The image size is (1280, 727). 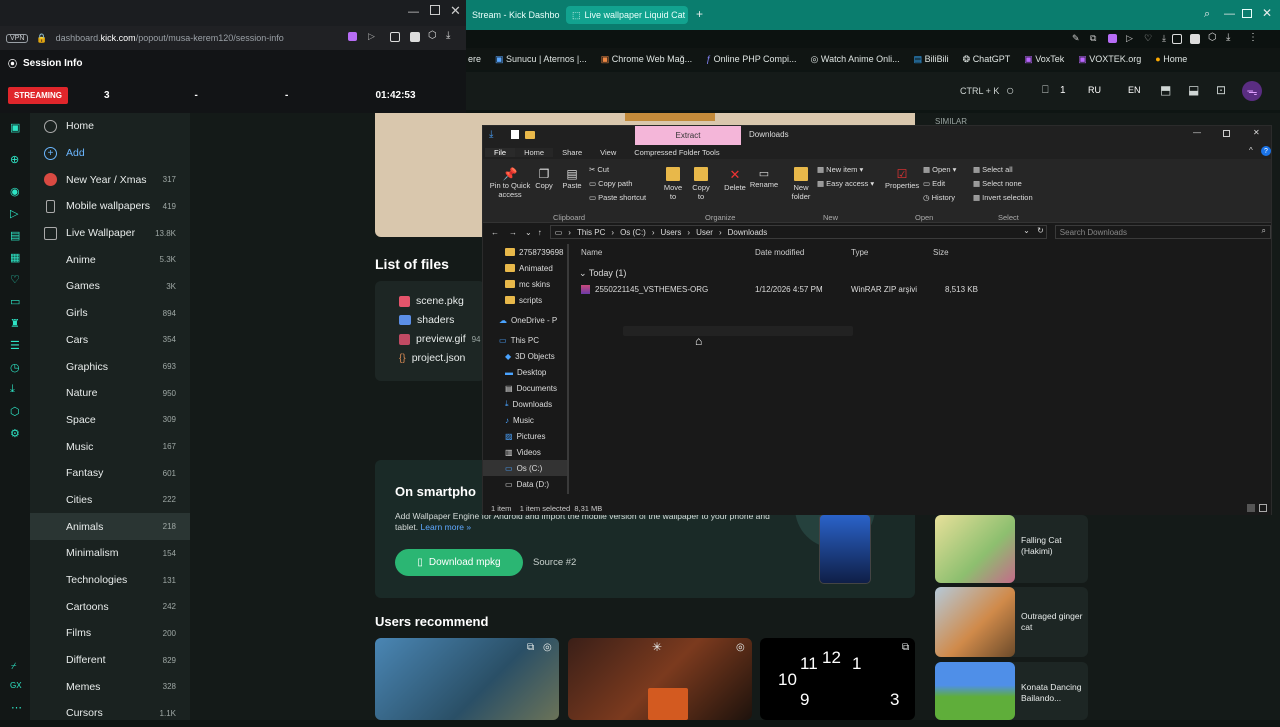 I want to click on tree-item: ▨ Pictures, so click(x=526, y=436).